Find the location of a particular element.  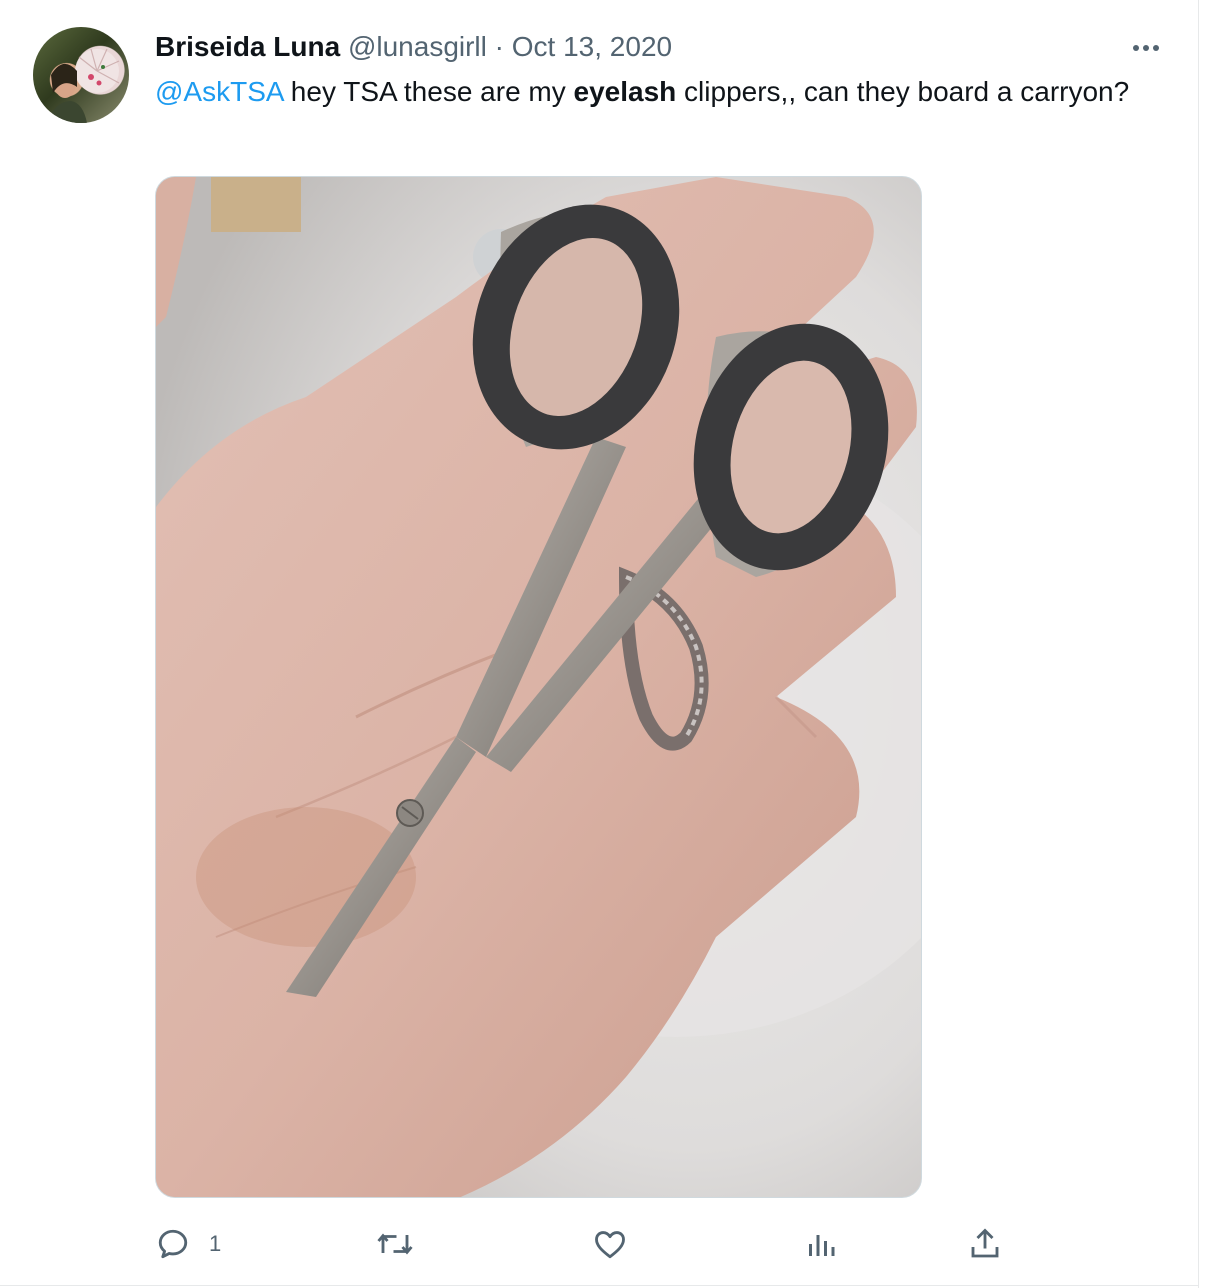

heart-icon is located at coordinates (610, 1245).